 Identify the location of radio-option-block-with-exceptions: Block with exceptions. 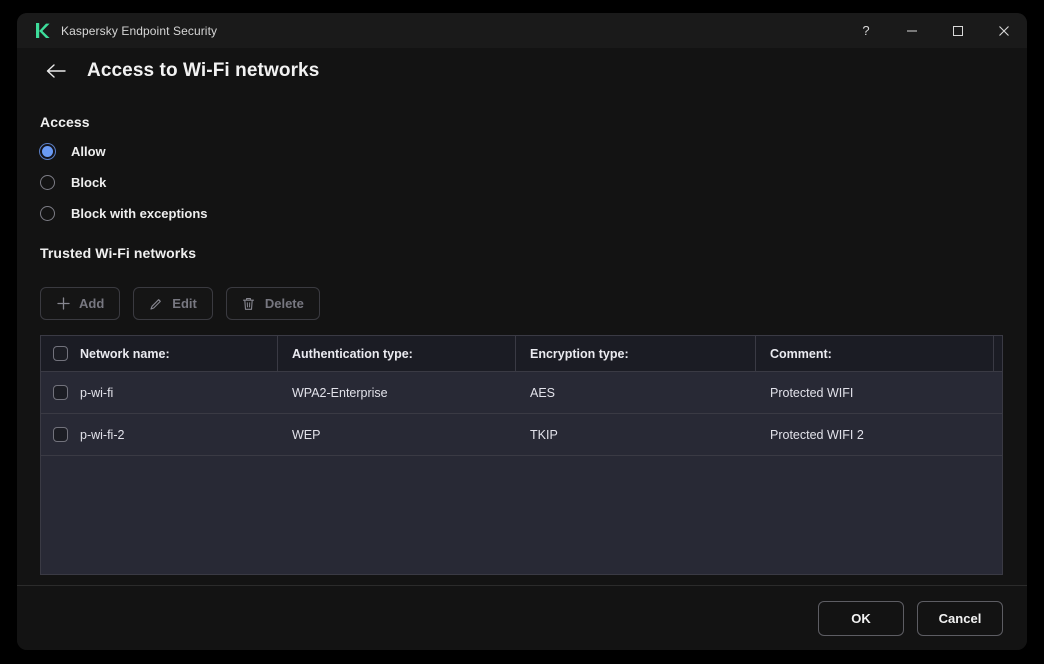
(124, 213).